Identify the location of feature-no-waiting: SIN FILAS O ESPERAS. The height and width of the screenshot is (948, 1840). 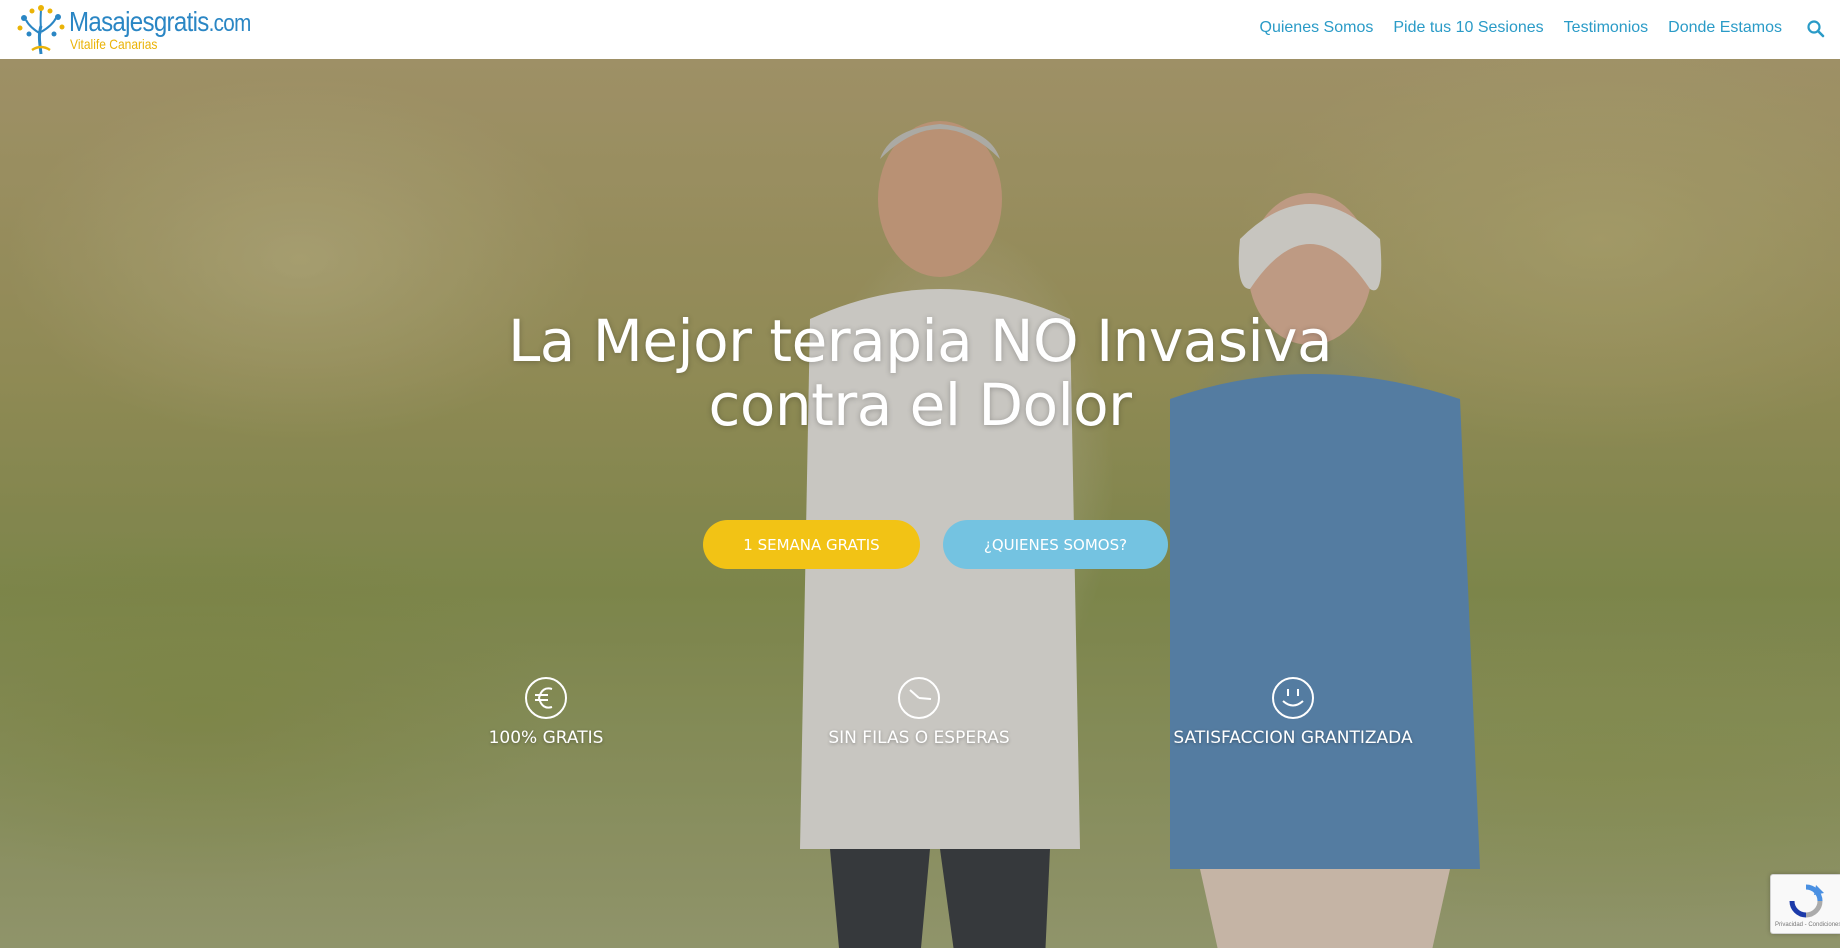
(919, 712).